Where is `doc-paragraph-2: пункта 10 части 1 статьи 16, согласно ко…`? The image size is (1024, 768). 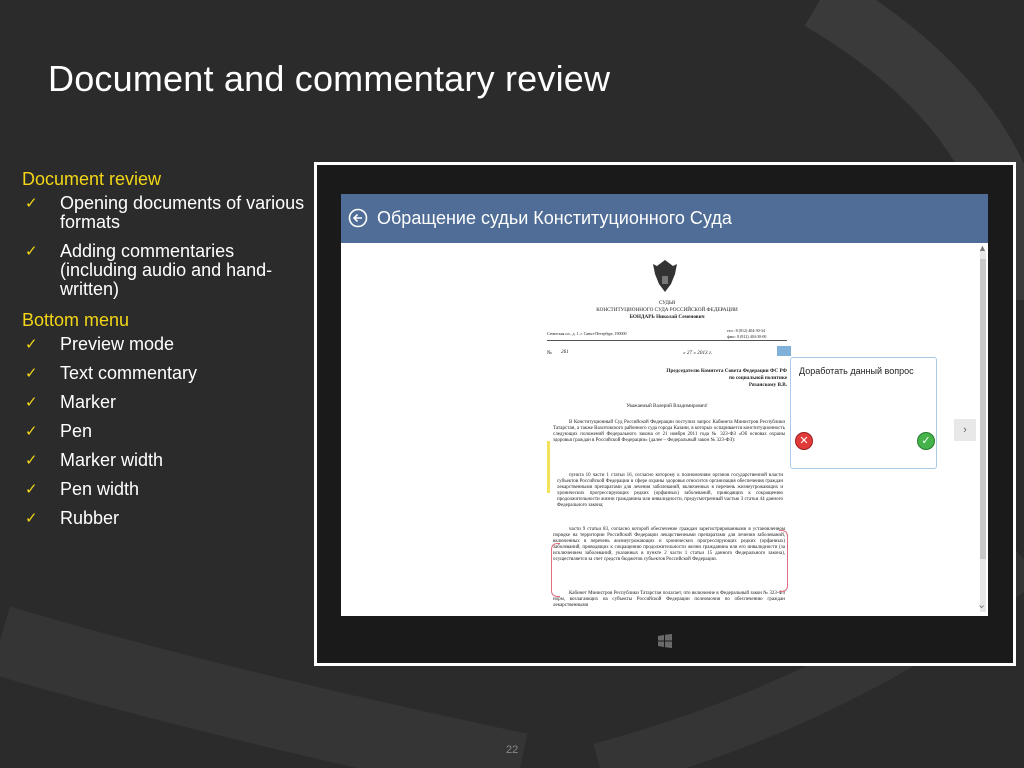 doc-paragraph-2: пункта 10 части 1 статьи 16, согласно ко… is located at coordinates (670, 490).